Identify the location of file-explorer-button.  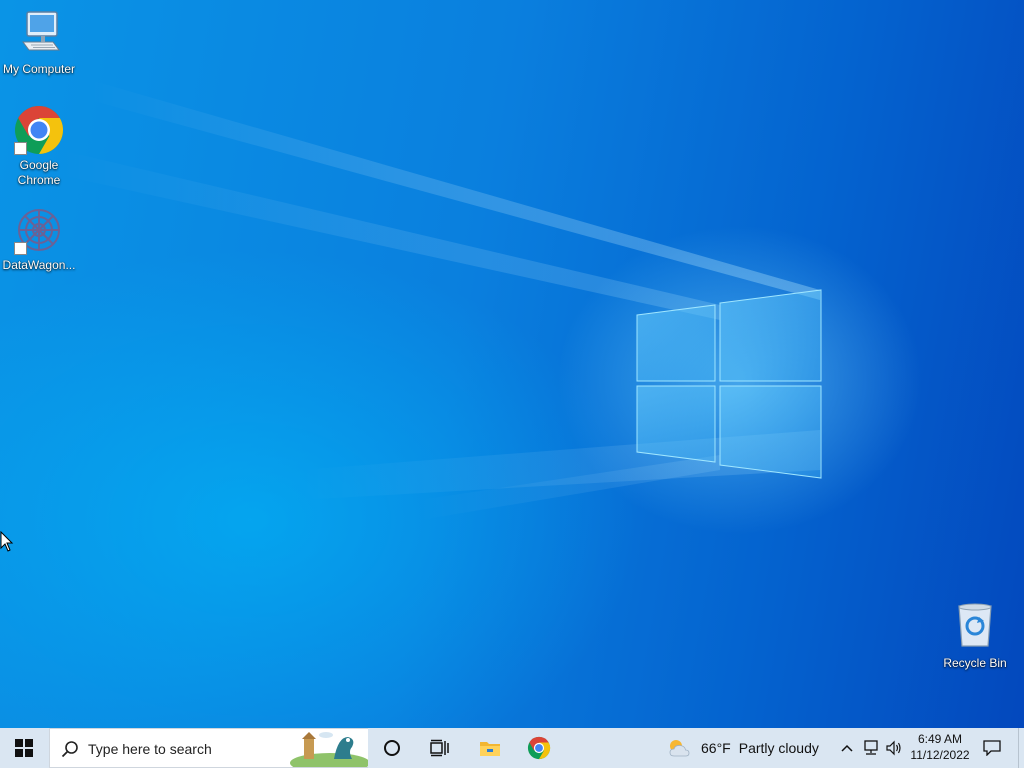
(490, 748).